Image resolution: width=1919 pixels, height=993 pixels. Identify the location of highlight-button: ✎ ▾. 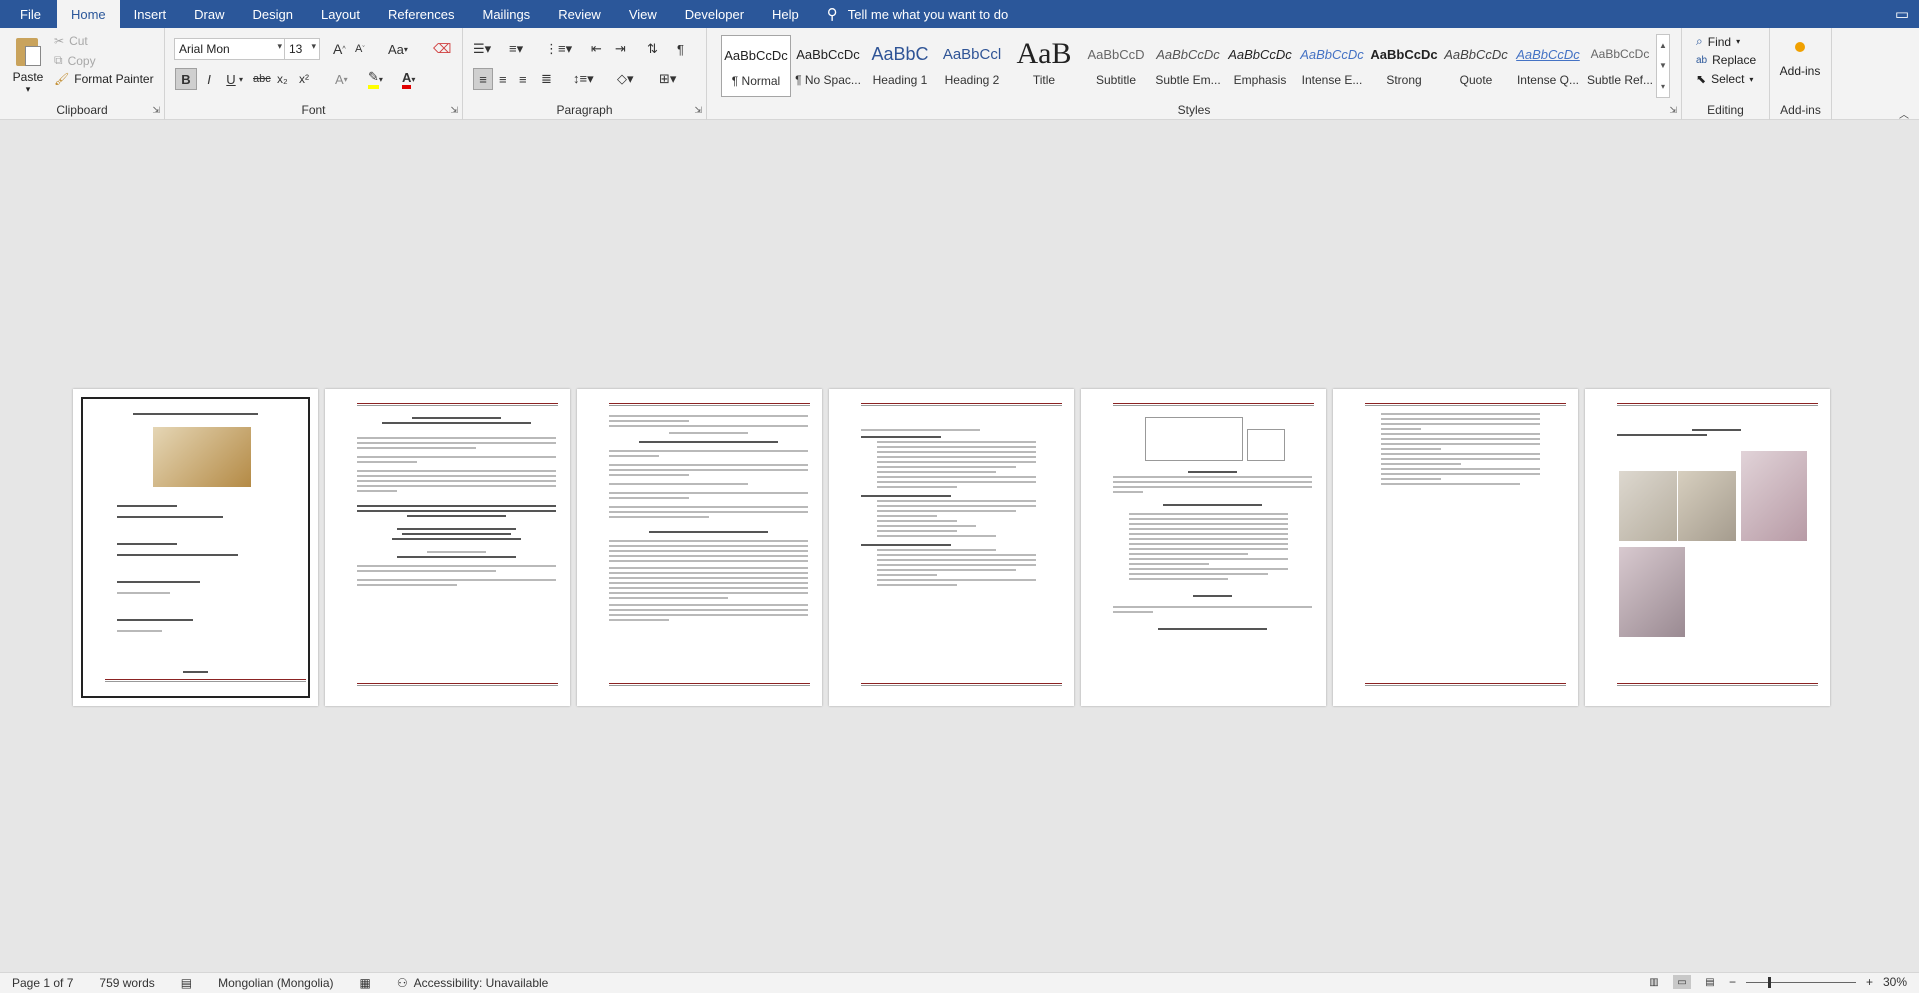
(375, 79).